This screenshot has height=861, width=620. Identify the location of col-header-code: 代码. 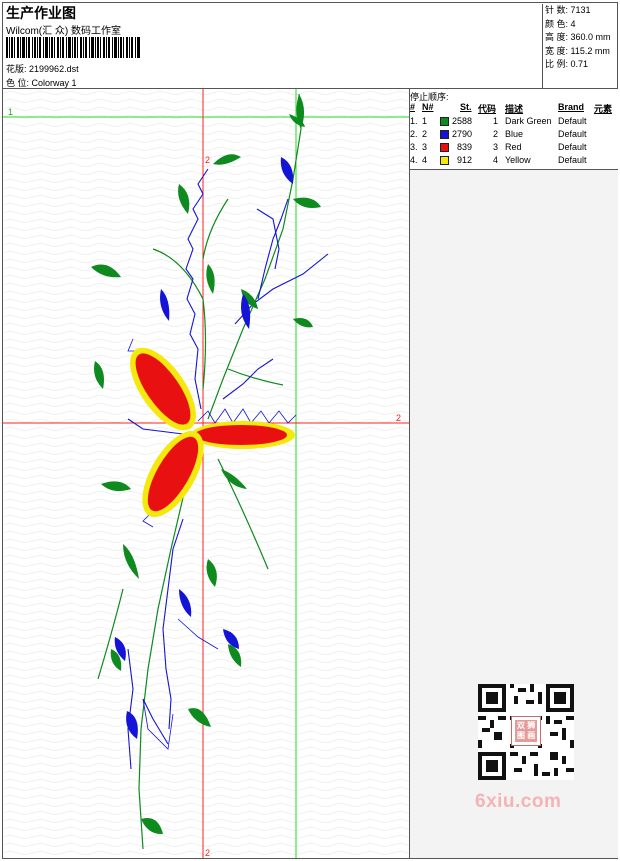
(487, 109).